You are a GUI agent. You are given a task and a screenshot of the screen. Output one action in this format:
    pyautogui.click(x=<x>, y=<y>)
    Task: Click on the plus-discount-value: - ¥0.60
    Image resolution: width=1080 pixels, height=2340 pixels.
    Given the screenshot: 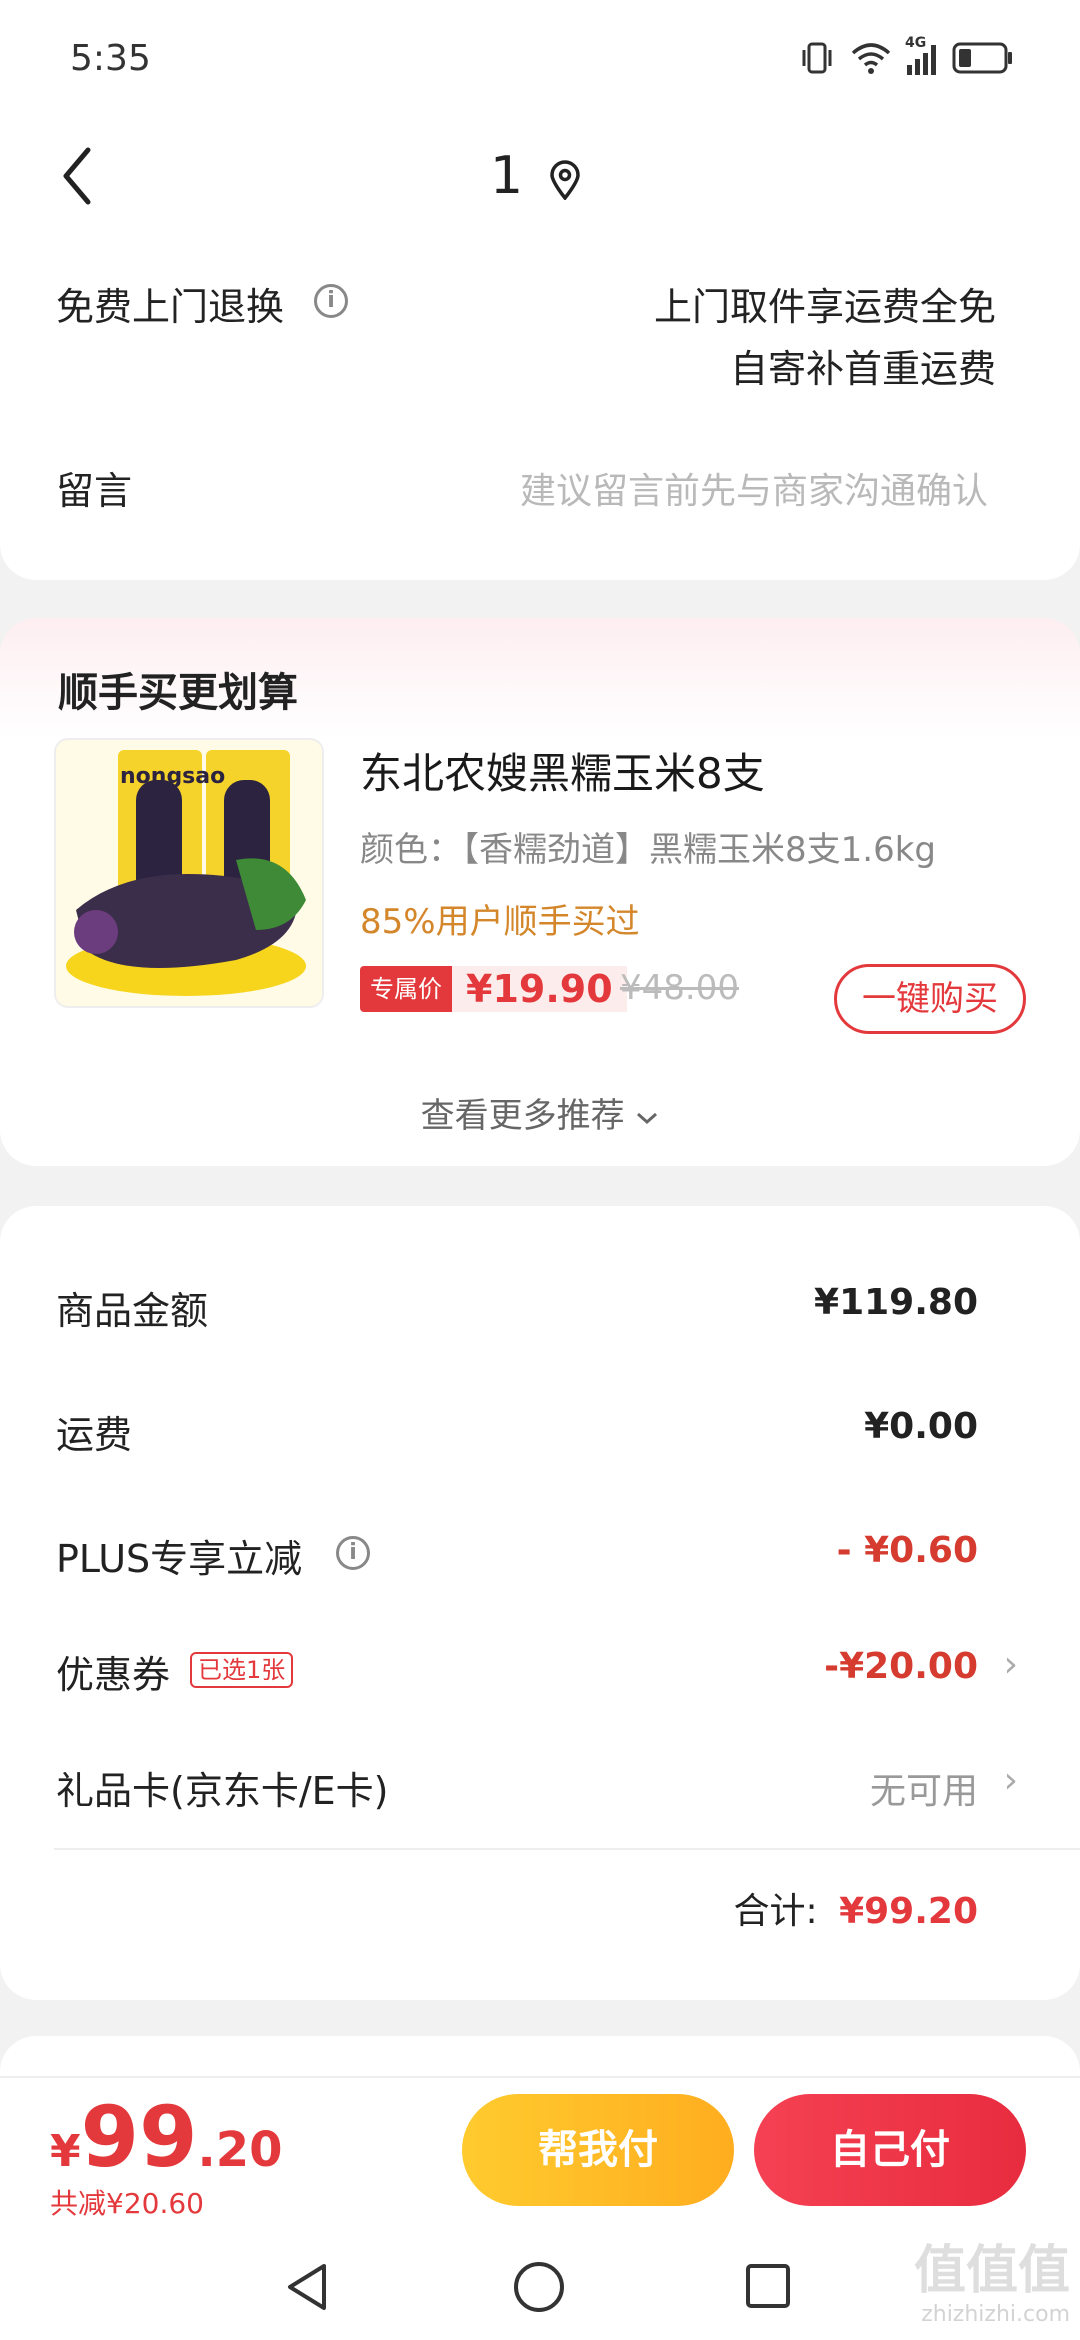 What is the action you would take?
    pyautogui.click(x=907, y=1550)
    